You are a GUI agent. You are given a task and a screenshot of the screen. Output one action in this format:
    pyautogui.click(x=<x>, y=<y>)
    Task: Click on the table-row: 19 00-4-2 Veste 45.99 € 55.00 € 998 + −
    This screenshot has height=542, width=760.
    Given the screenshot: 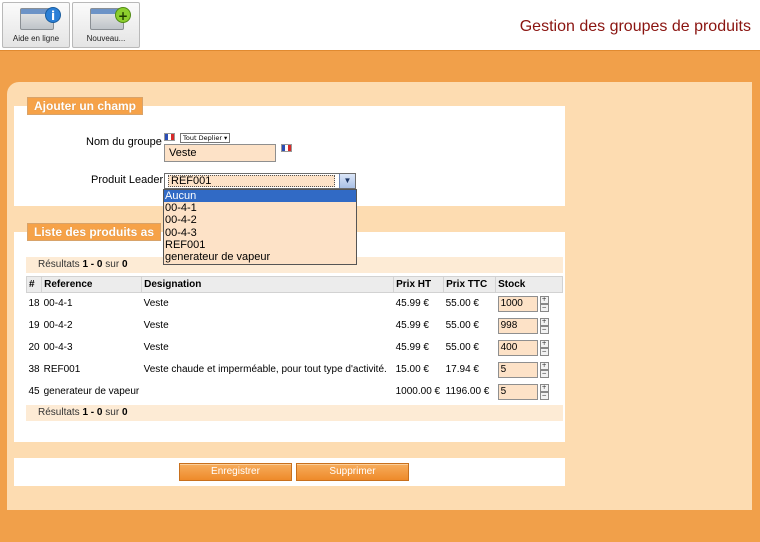 What is the action you would take?
    pyautogui.click(x=294, y=325)
    